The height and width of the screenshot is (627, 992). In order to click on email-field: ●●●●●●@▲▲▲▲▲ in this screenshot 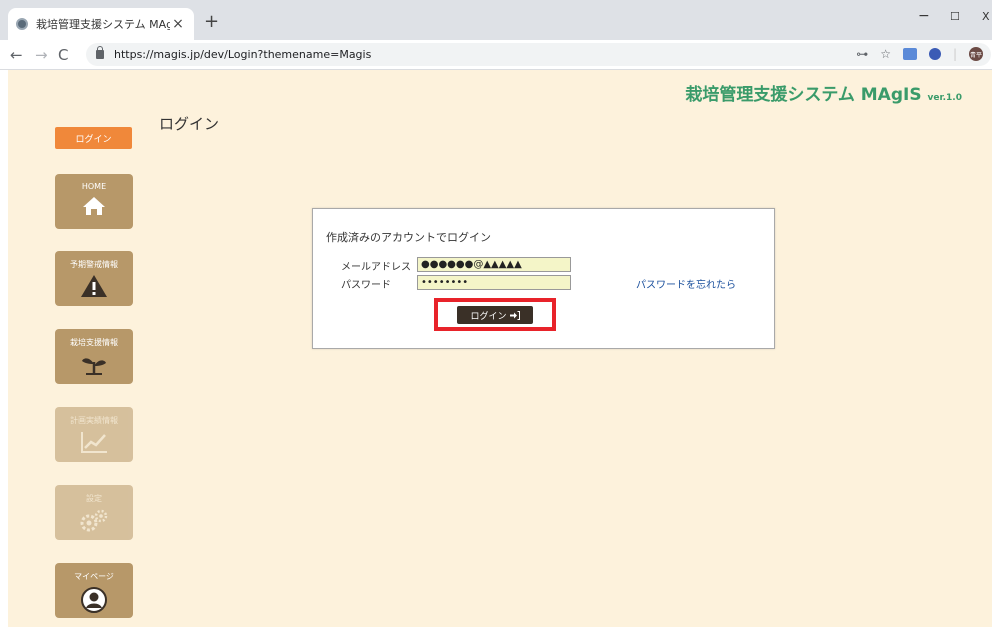, I will do `click(494, 264)`.